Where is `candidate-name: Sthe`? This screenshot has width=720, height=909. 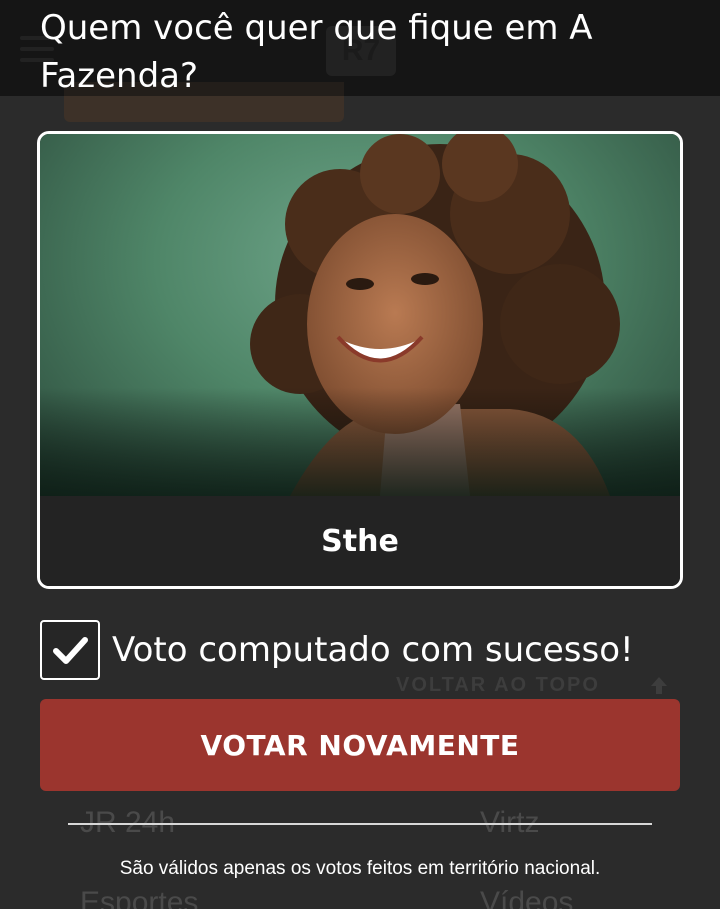
candidate-name: Sthe is located at coordinates (360, 541).